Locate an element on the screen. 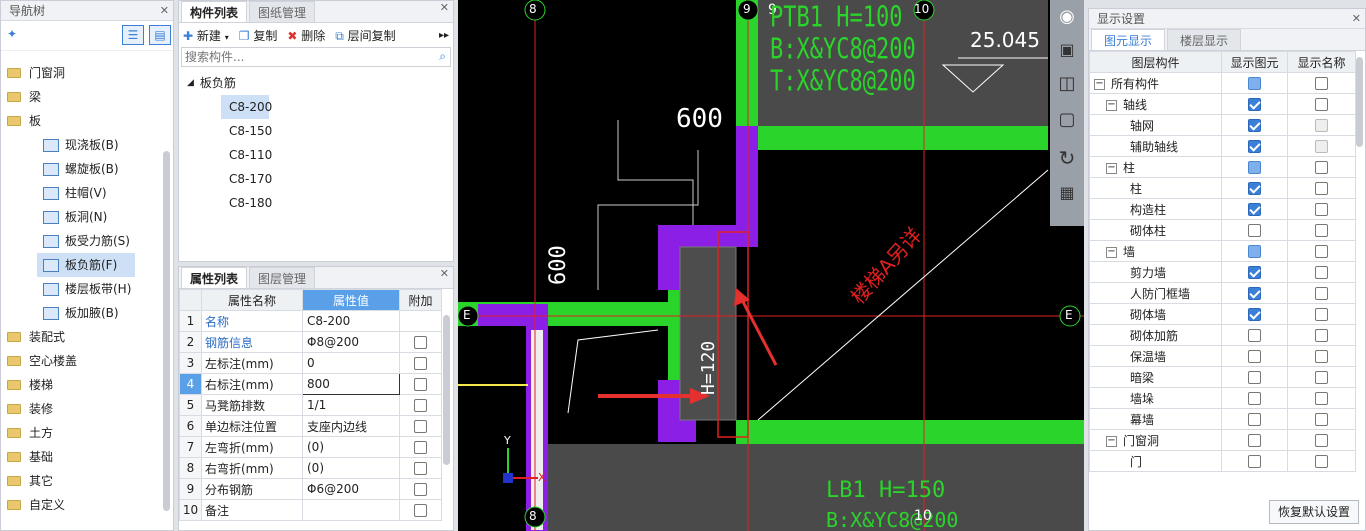 The width and height of the screenshot is (1366, 531). property-value: 支座内边线 is located at coordinates (351, 426).